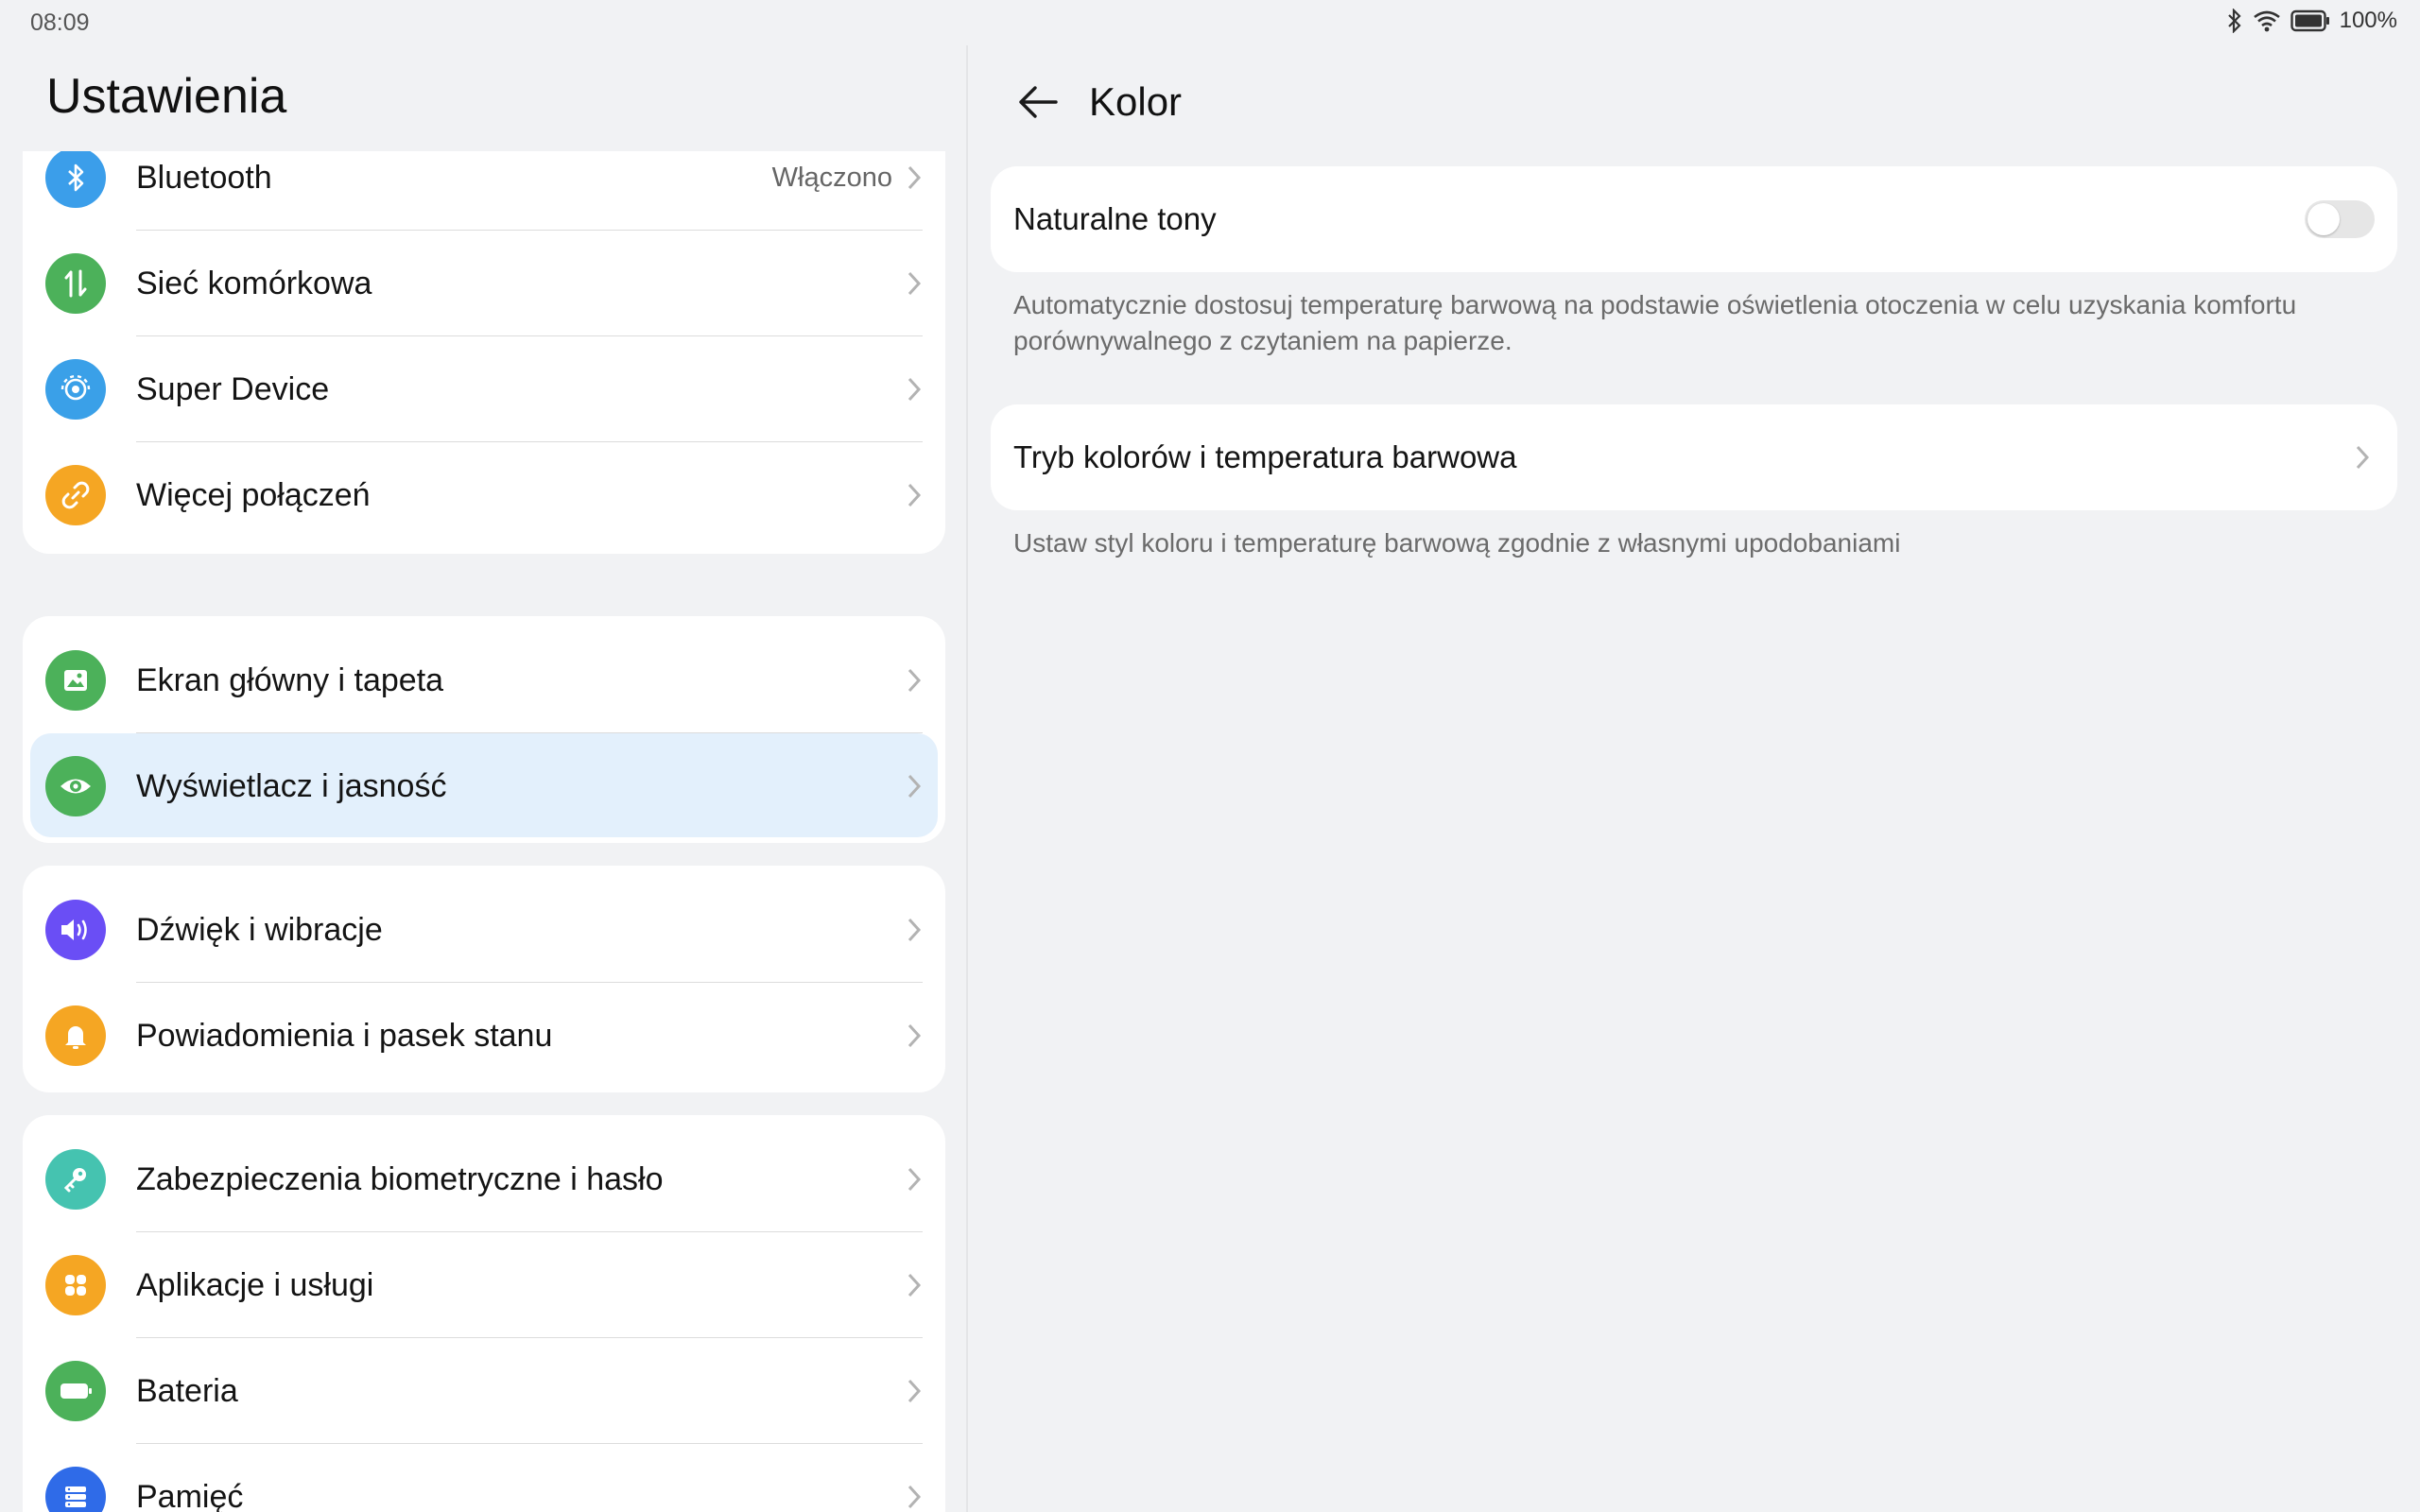 This screenshot has width=2420, height=1512. Describe the element at coordinates (75, 389) in the screenshot. I see `super-device-icon` at that location.